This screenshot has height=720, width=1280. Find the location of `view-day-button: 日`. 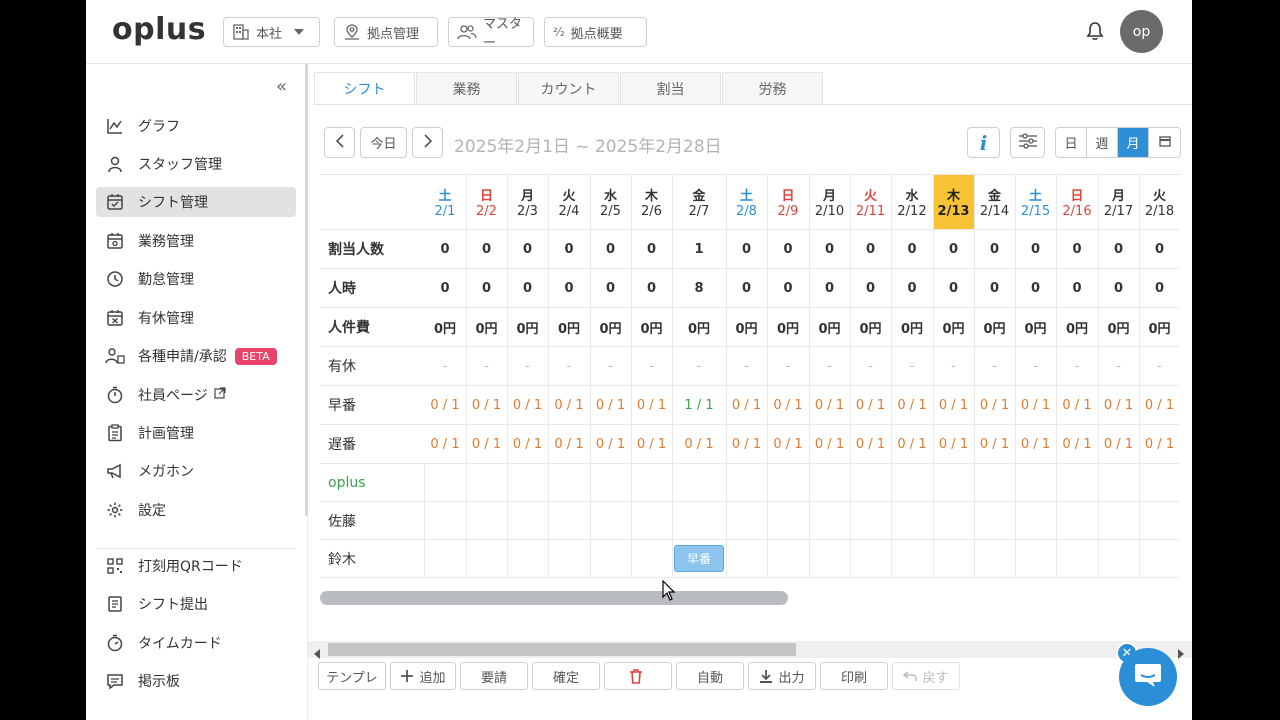

view-day-button: 日 is located at coordinates (1071, 142).